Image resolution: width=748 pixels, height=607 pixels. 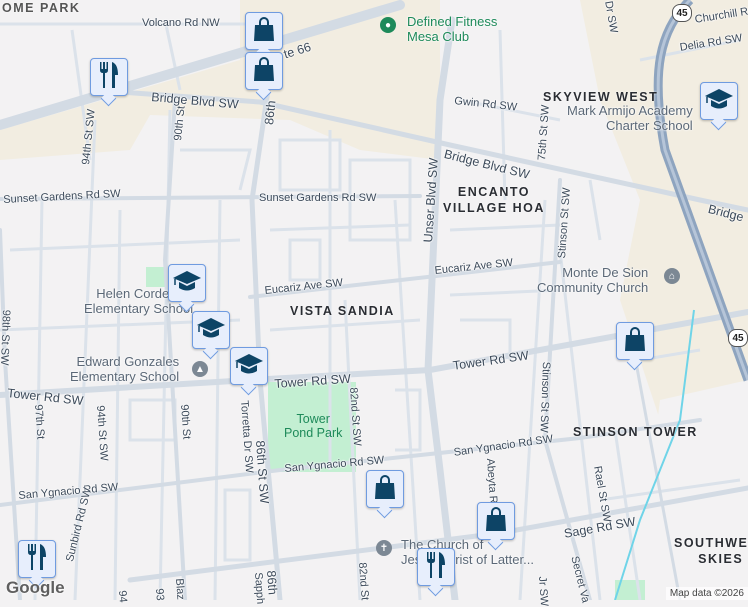 I want to click on neighborhood-label: ENCANTO VILLAGE HOA, so click(x=494, y=200).